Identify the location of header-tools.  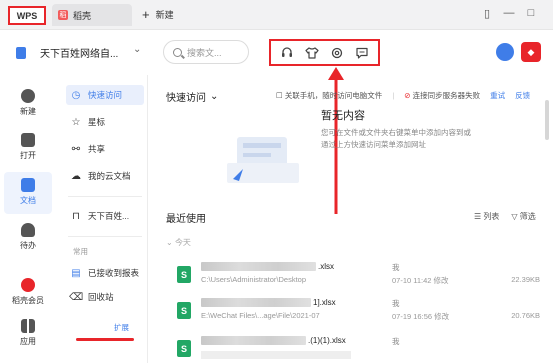
(324, 52).